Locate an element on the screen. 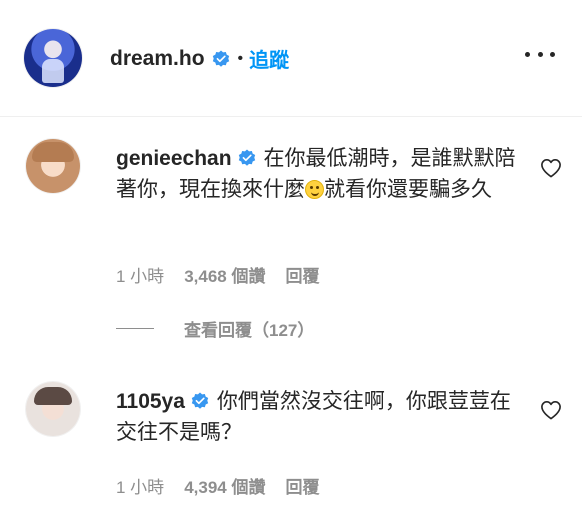 The height and width of the screenshot is (522, 582). comment-body: 1105ya 你們當然沒交往啊，你跟荳荳在交往不是嗎？ is located at coordinates (316, 417).